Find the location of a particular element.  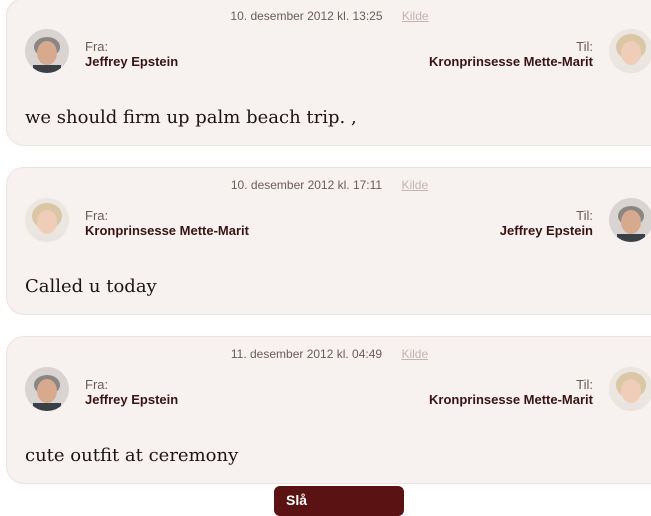

message-text: cute outfit at ceremony is located at coordinates (132, 455).